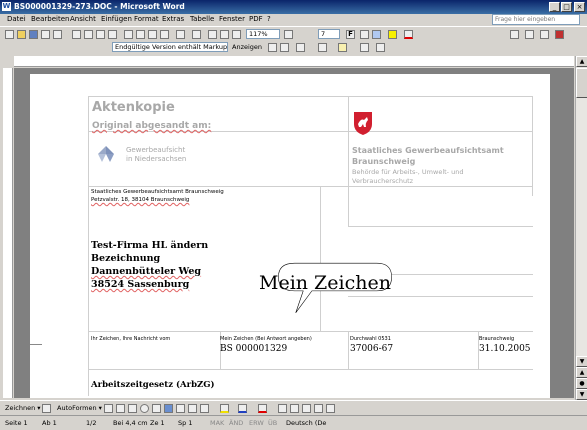 The height and width of the screenshot is (430, 587). Describe the element at coordinates (224, 34) in the screenshot. I see `columns-icon` at that location.